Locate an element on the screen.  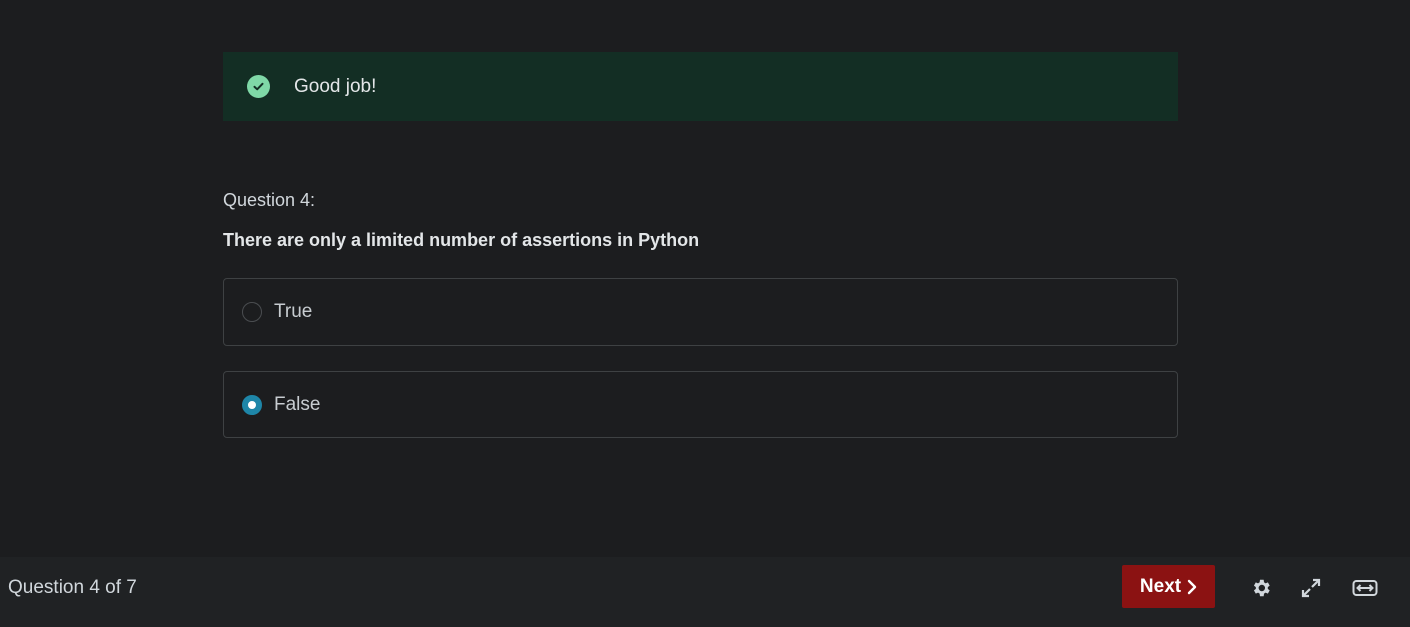
success-alert: Good job! is located at coordinates (700, 86).